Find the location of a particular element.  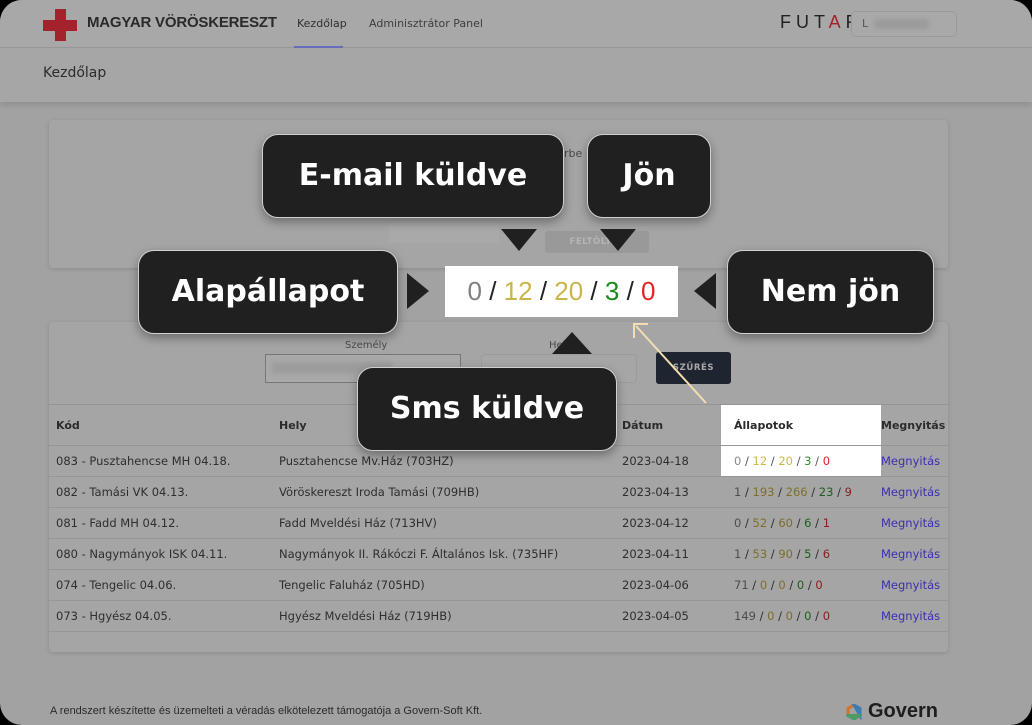

state-coming-count: 6 is located at coordinates (808, 523).